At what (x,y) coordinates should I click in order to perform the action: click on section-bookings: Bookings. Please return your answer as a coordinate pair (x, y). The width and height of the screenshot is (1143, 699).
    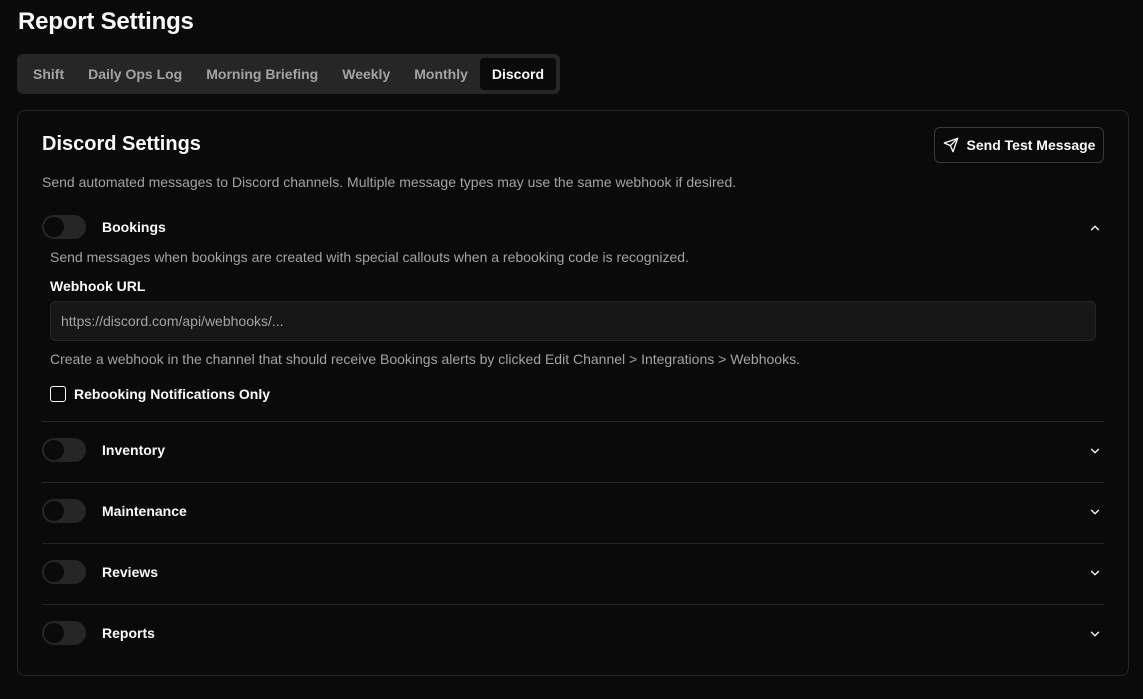
    Looking at the image, I should click on (573, 227).